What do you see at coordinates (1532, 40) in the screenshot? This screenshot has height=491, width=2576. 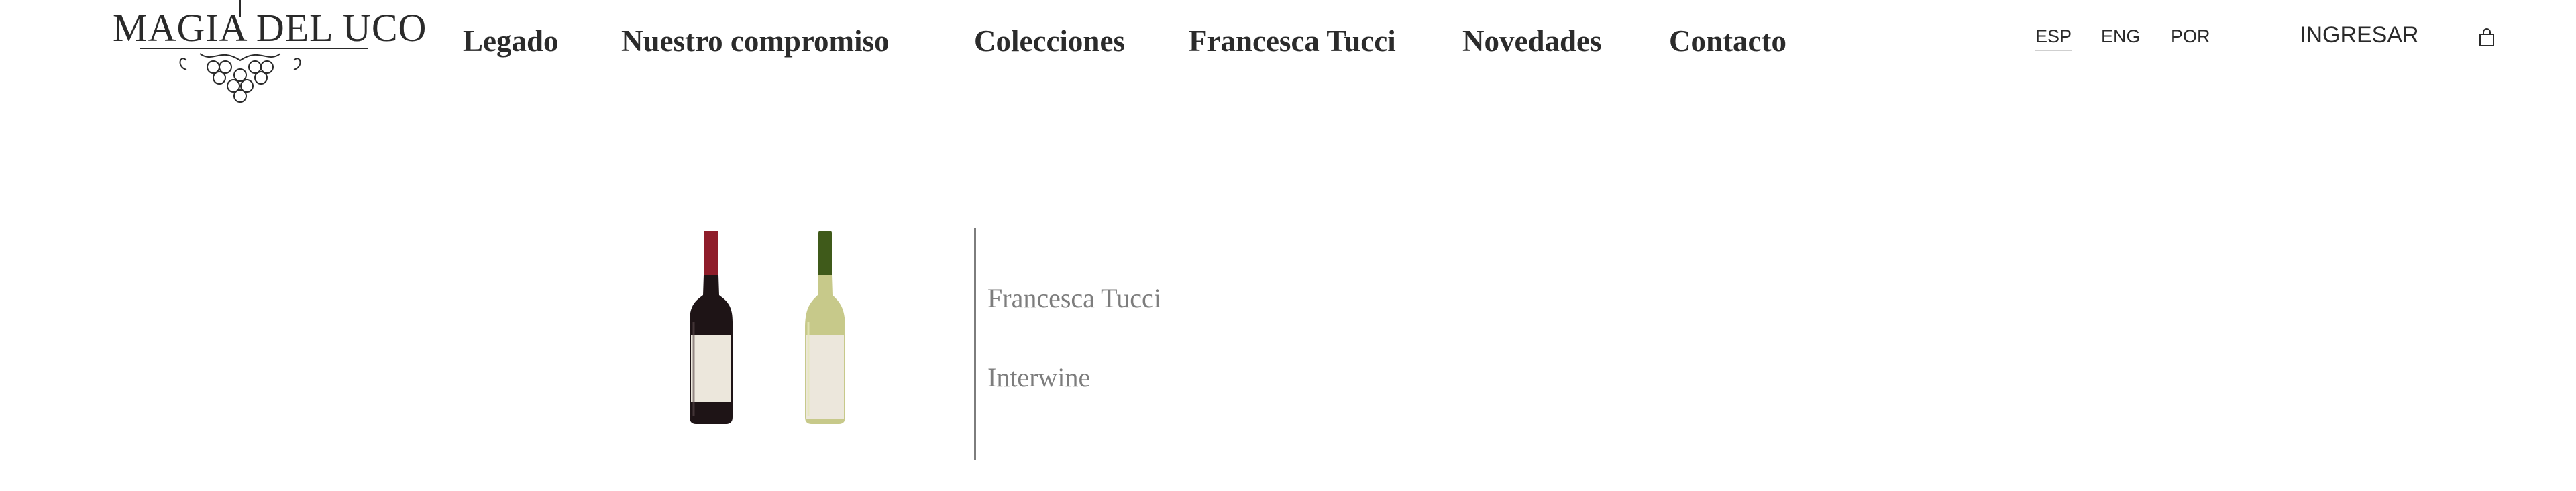 I see `nav-item-novedades: Novedades` at bounding box center [1532, 40].